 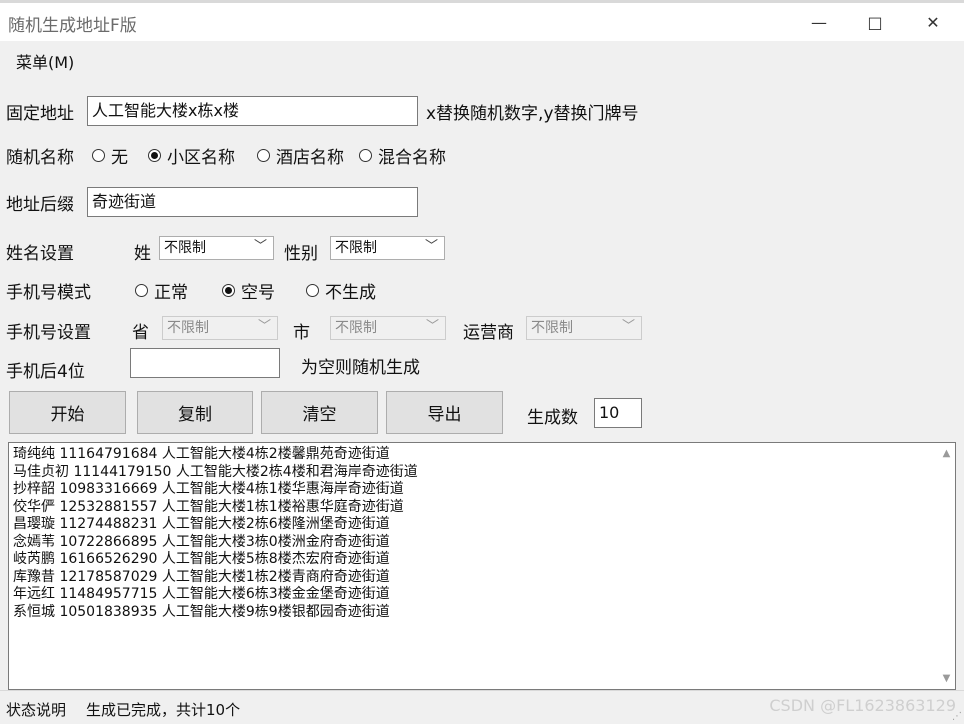 I want to click on menu-main: 菜单(M), so click(x=45, y=61).